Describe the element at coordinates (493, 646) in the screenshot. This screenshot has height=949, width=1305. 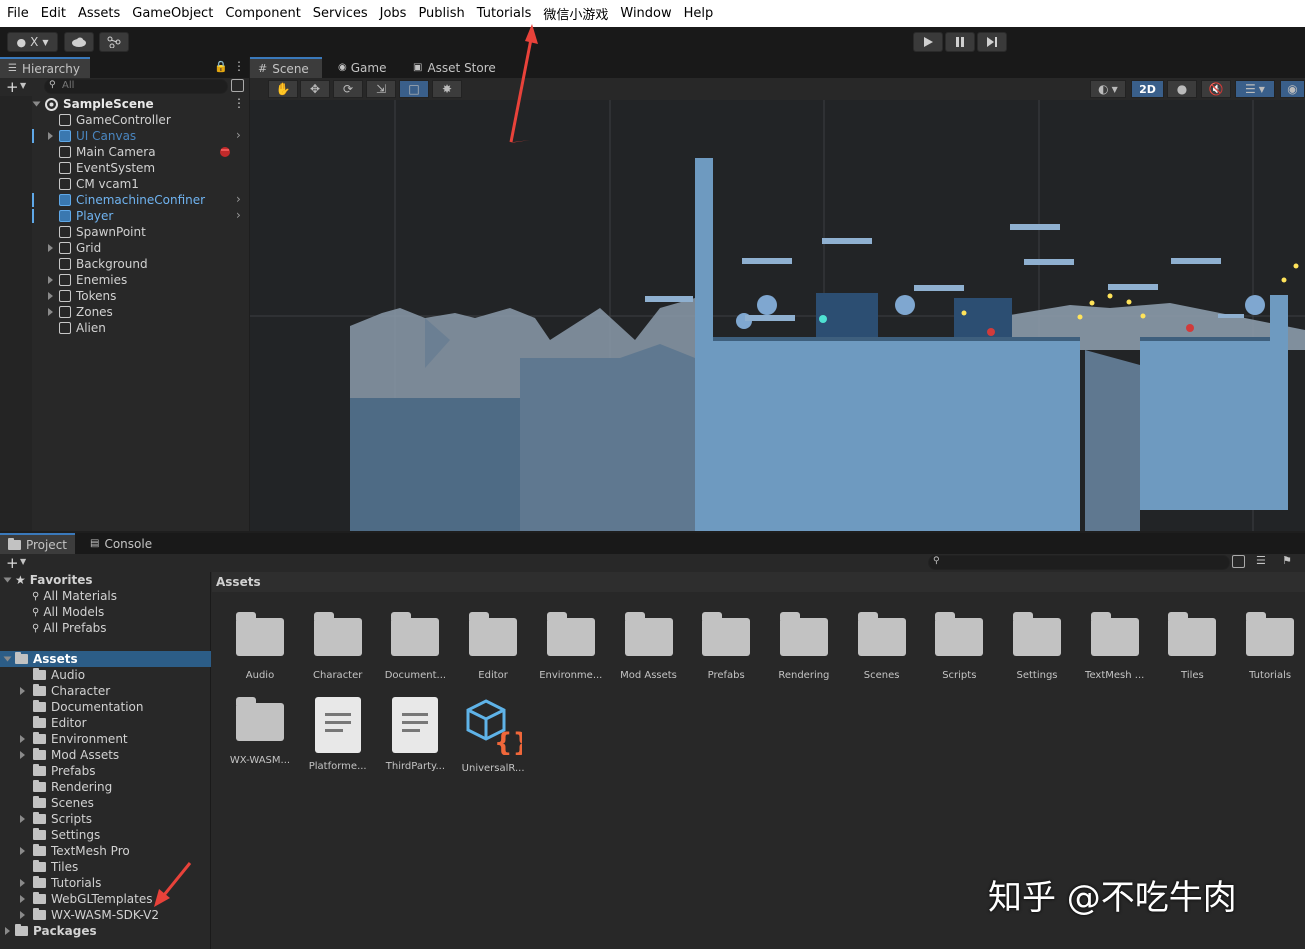
I see `asset-item: Editor` at that location.